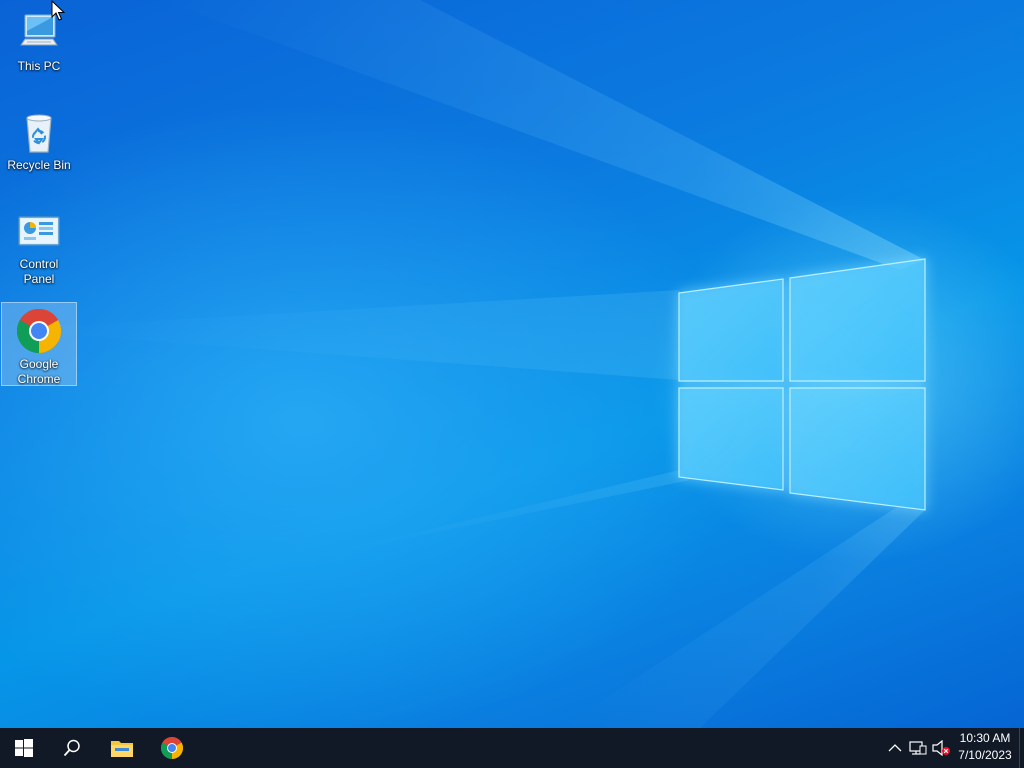 This screenshot has width=1024, height=768. Describe the element at coordinates (39, 133) in the screenshot. I see `recycle-bin-icon` at that location.